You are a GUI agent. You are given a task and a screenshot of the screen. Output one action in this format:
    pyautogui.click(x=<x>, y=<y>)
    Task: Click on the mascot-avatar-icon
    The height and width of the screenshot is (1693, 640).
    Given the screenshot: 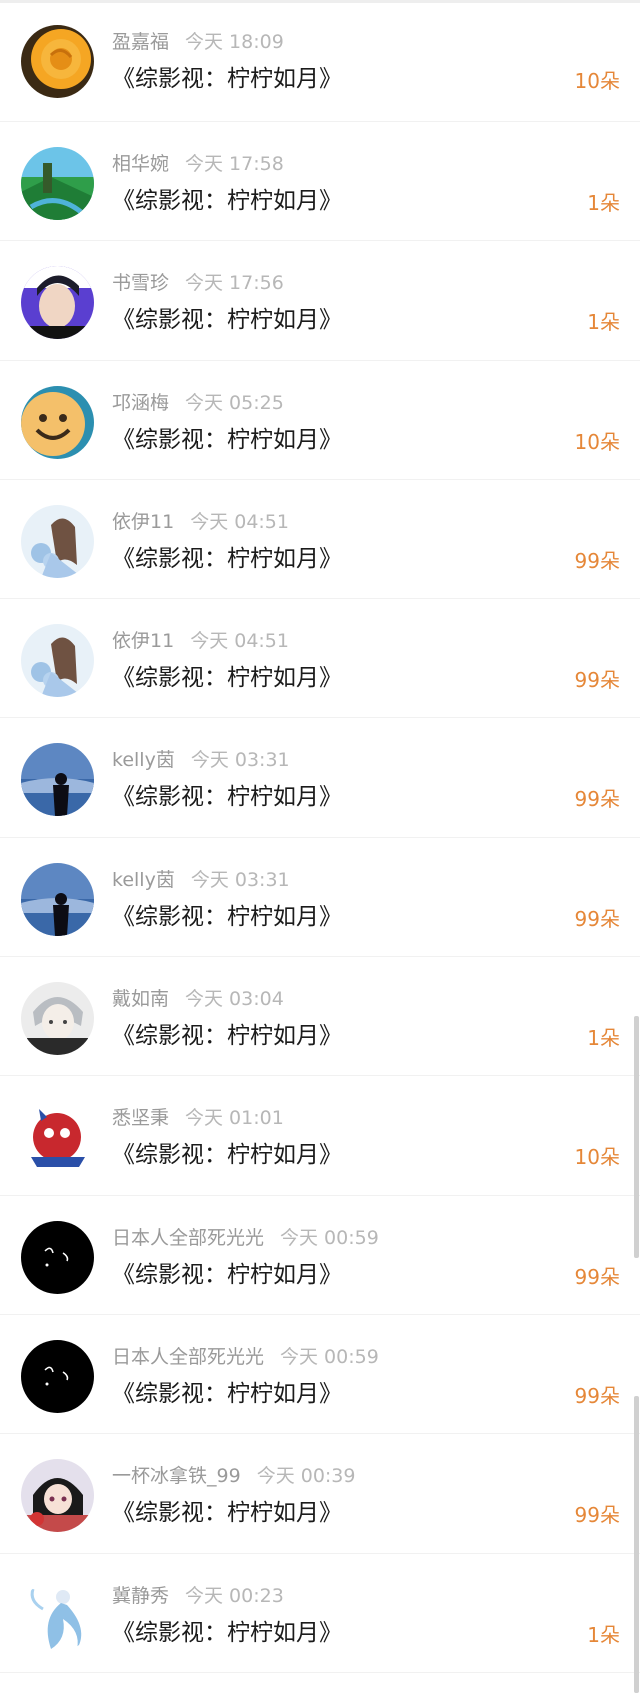 What is the action you would take?
    pyautogui.click(x=57, y=1138)
    